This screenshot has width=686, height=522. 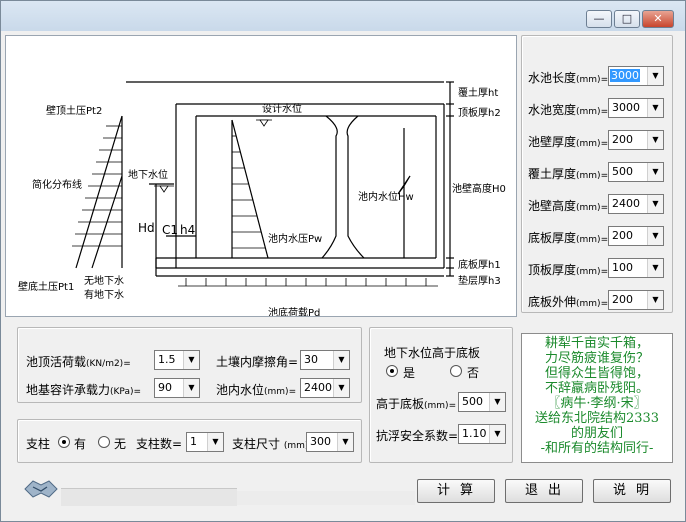 What do you see at coordinates (597, 448) in the screenshot?
I see `poem-line: -和所有的结构同行-` at bounding box center [597, 448].